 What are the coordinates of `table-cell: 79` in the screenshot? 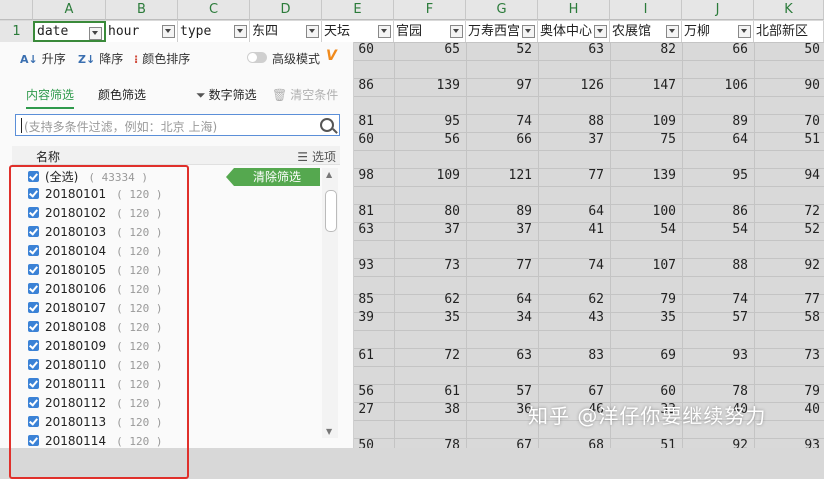 It's located at (798, 391).